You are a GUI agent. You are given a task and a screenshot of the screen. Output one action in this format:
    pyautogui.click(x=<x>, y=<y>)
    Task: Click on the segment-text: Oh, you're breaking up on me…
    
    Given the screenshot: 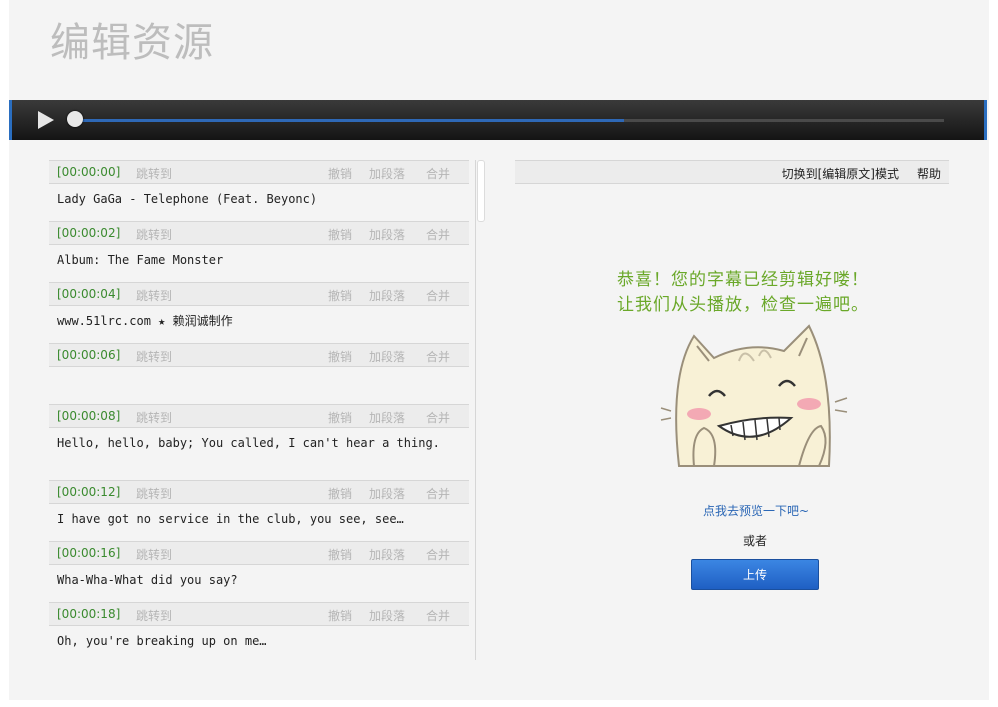 What is the action you would take?
    pyautogui.click(x=259, y=637)
    